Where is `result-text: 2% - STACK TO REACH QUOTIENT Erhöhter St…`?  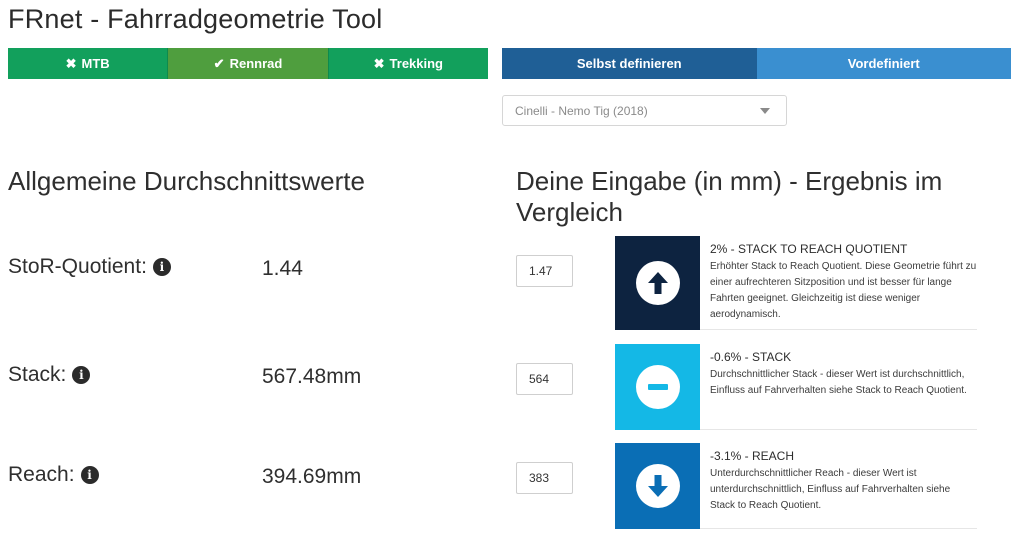
result-text: 2% - STACK TO REACH QUOTIENT Erhöhter St… is located at coordinates (838, 283).